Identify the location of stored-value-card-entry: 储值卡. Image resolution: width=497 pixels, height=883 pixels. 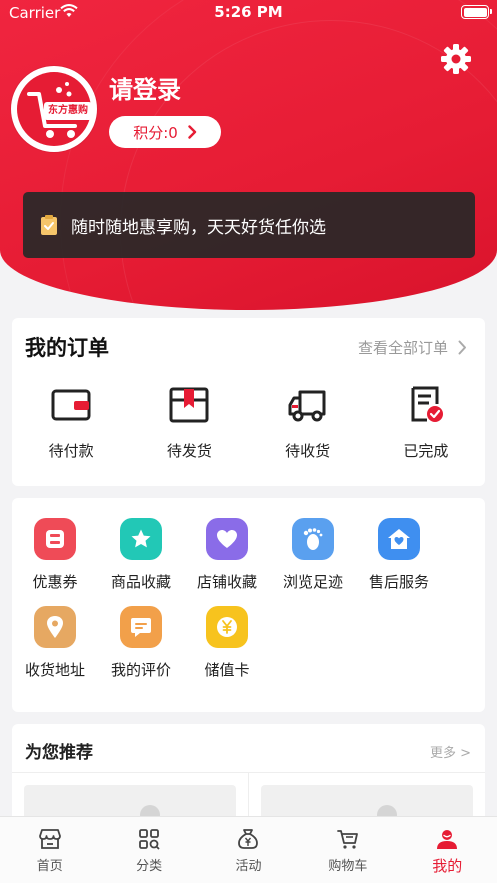
(227, 650).